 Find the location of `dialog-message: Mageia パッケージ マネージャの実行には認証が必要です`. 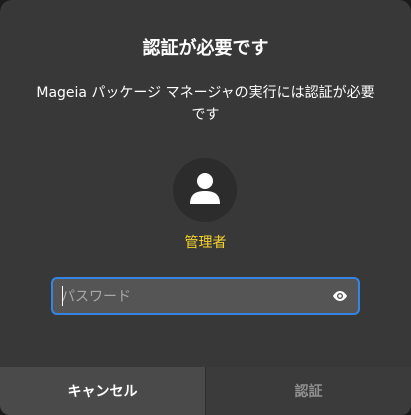

dialog-message: Mageia パッケージ マネージャの実行には認証が必要です is located at coordinates (205, 104).